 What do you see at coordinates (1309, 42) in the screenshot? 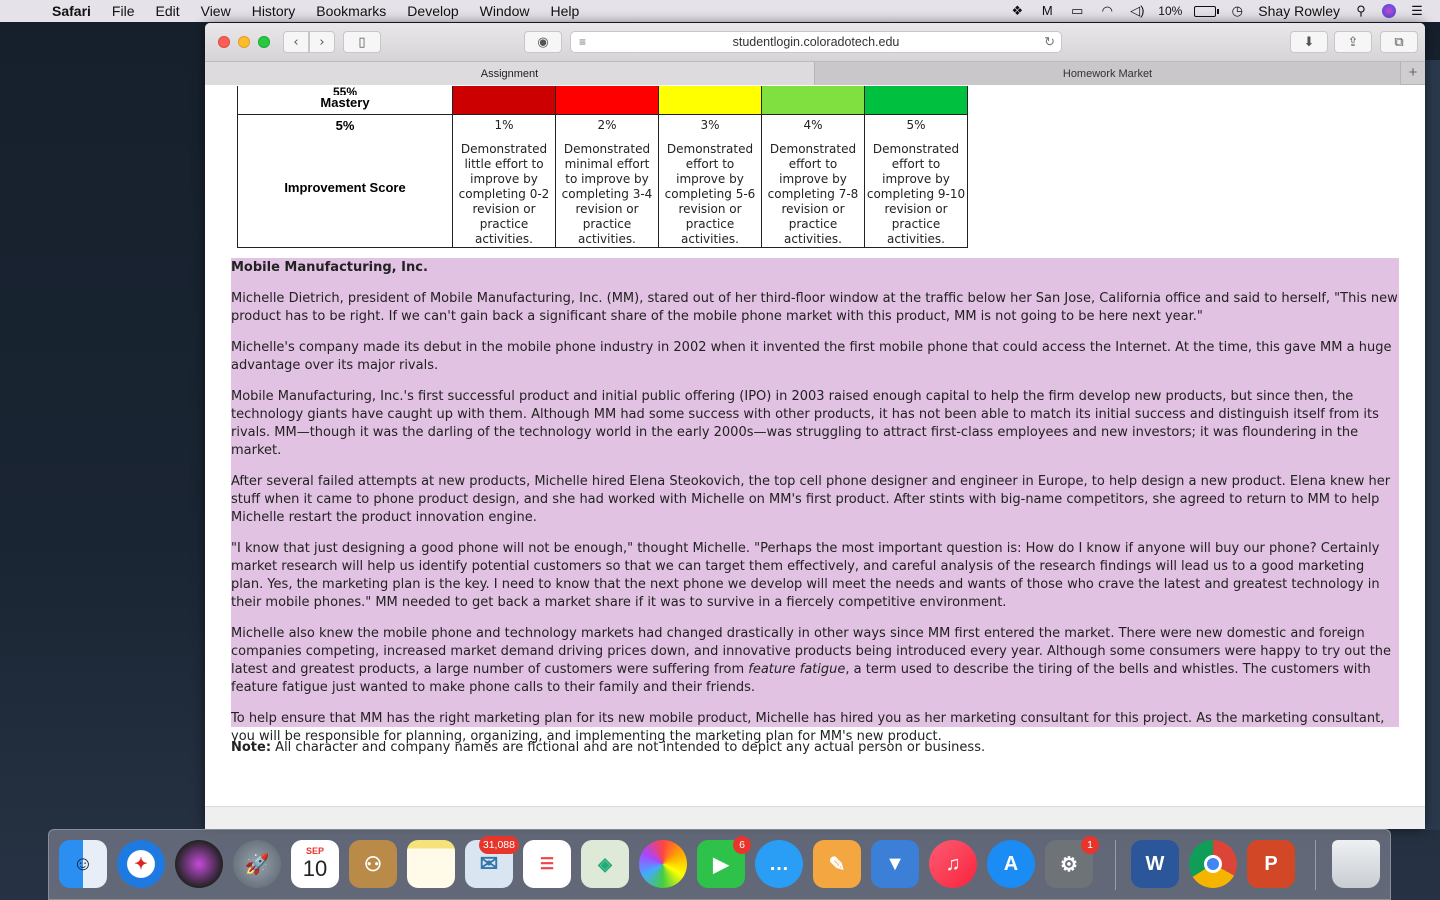
I see `downloads-button: ⬇` at bounding box center [1309, 42].